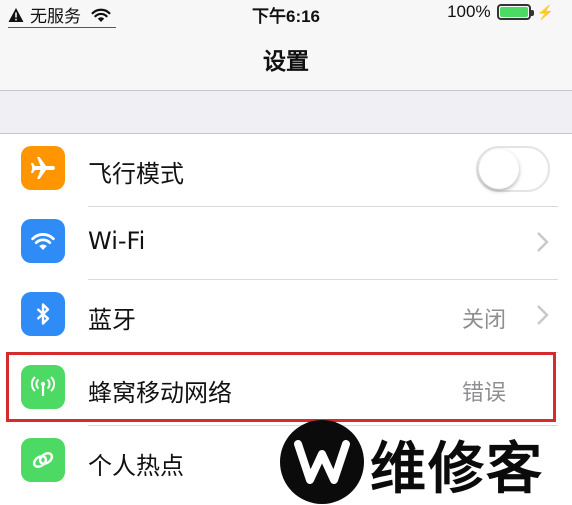 This screenshot has height=505, width=572. What do you see at coordinates (457, 469) in the screenshot?
I see `watermark-text: 维修客` at bounding box center [457, 469].